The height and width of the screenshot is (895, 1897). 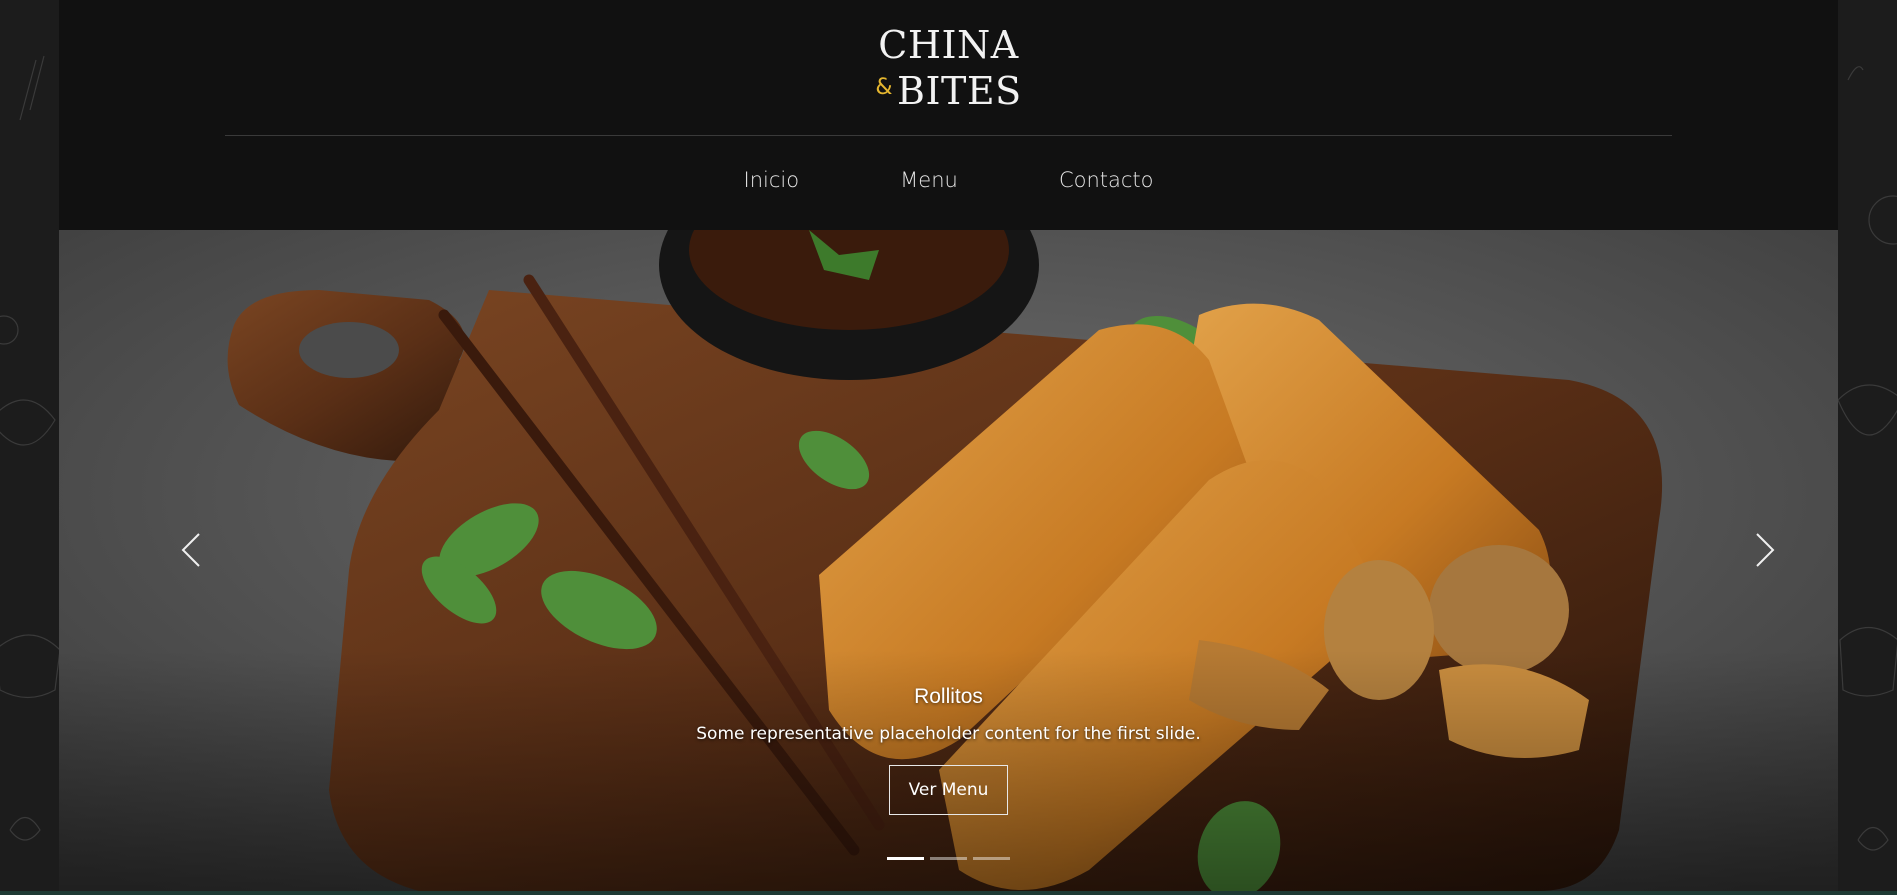 I want to click on right-gutter-pattern, so click(x=1867, y=447).